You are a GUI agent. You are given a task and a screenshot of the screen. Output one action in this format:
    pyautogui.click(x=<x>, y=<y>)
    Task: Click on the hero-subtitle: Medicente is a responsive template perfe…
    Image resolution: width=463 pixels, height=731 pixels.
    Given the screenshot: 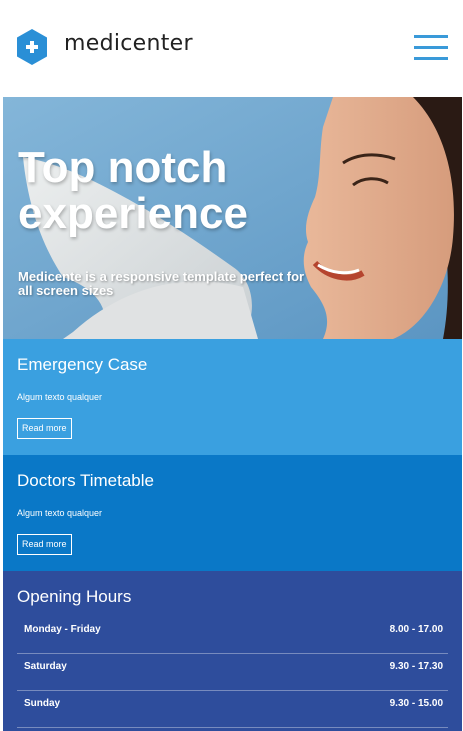 What is the action you would take?
    pyautogui.click(x=161, y=283)
    